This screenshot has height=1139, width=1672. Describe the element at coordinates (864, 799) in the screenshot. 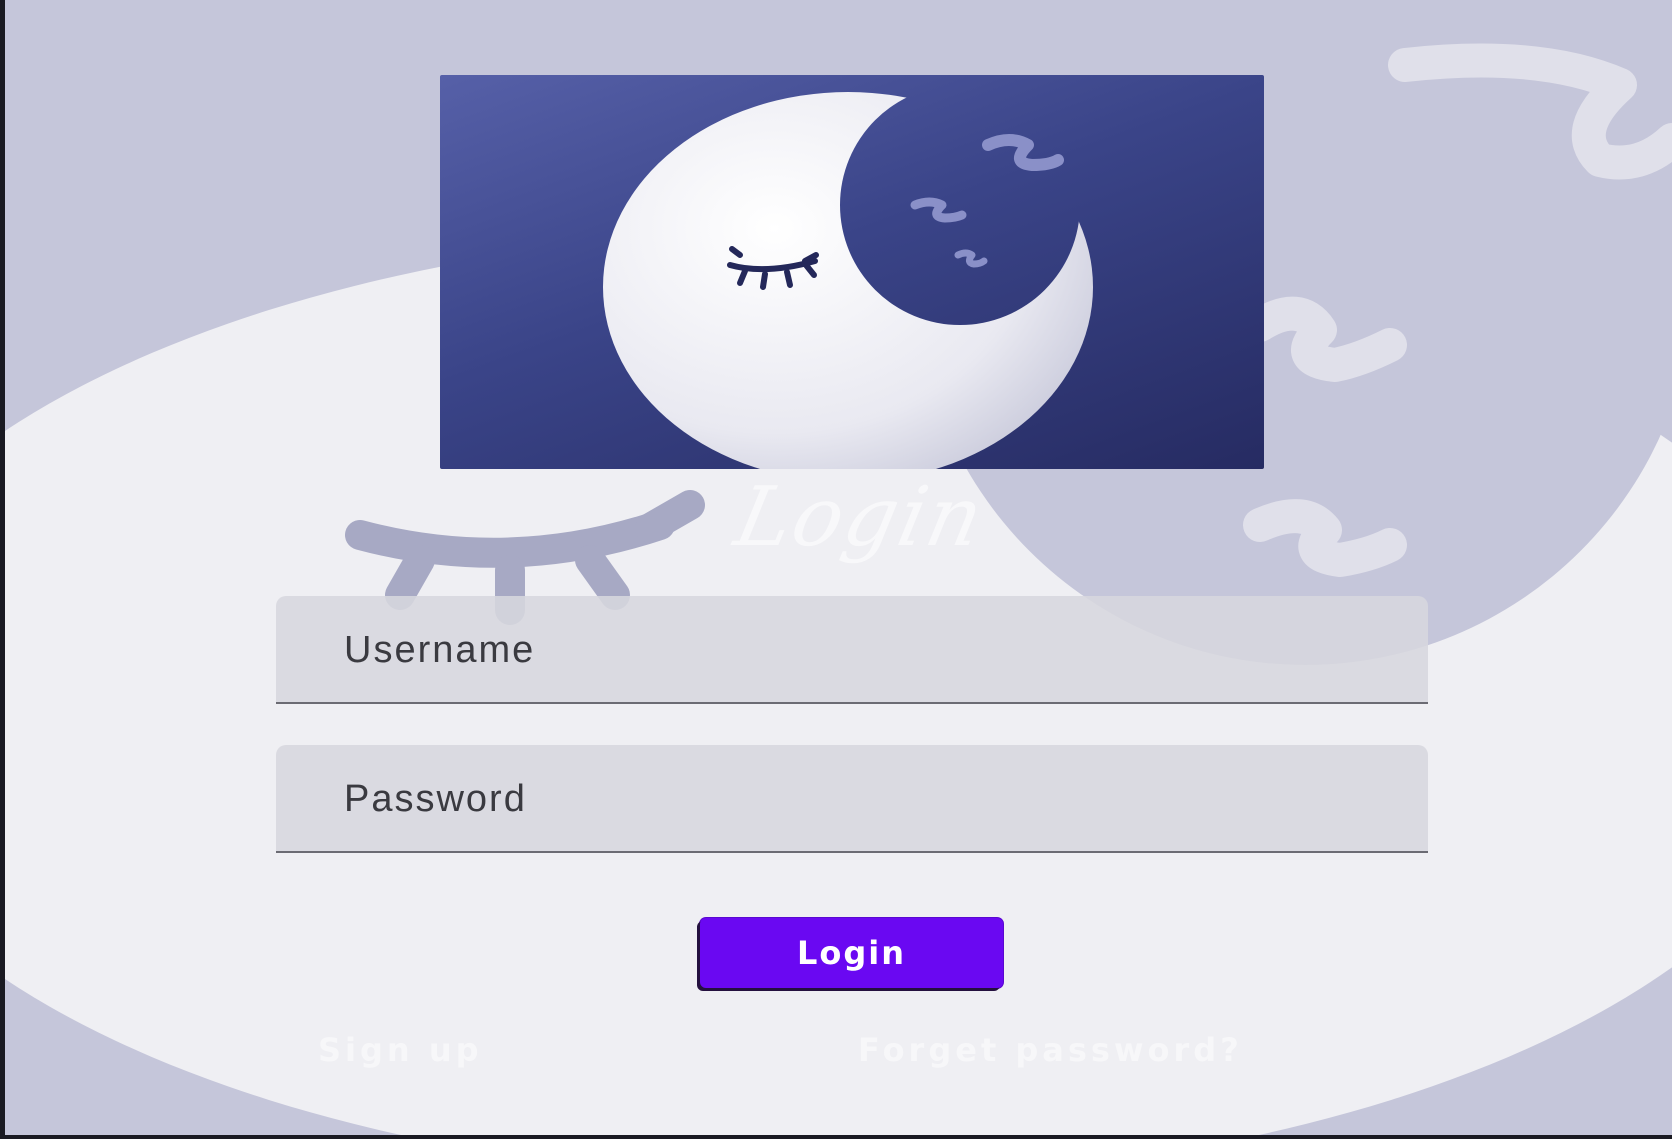

I see `password-input` at that location.